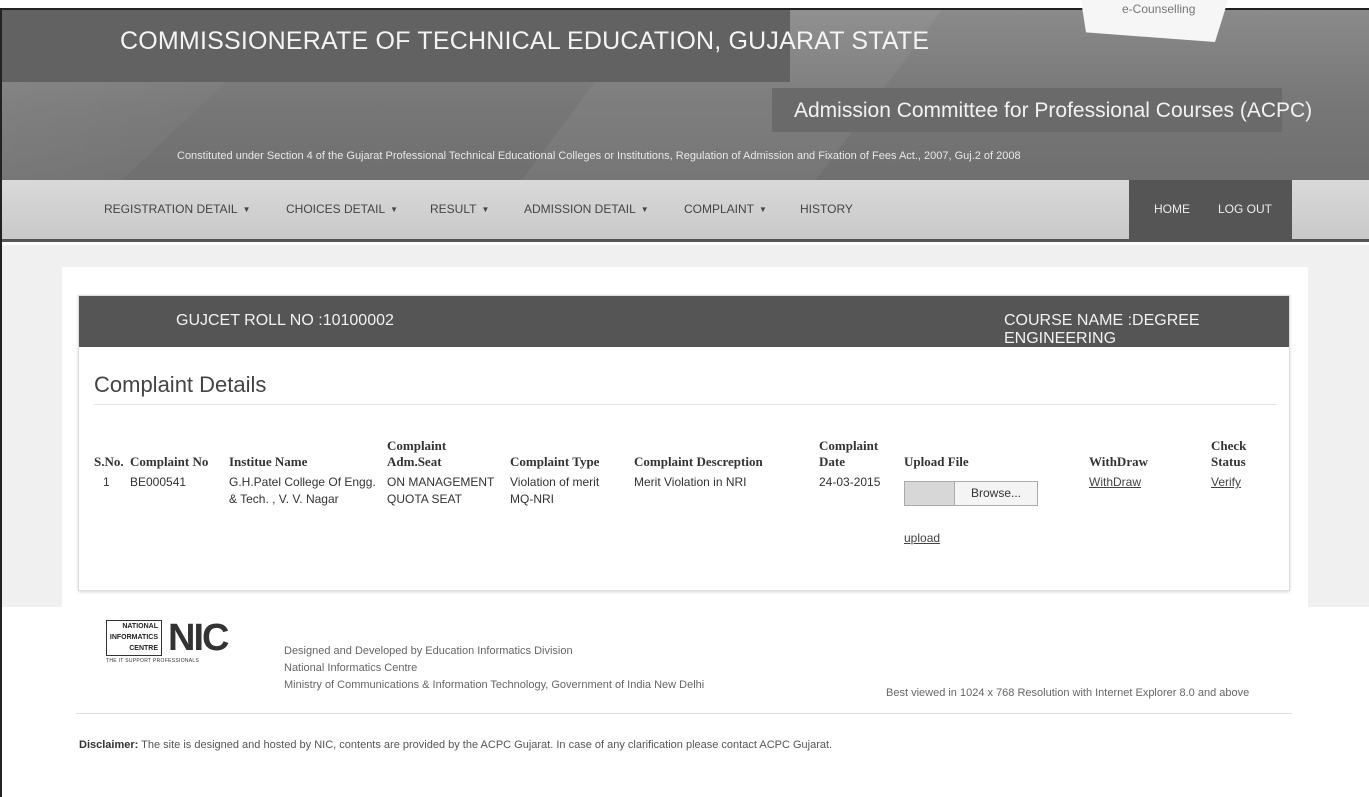 The image size is (1369, 797). I want to click on header-line: Date, so click(832, 461).